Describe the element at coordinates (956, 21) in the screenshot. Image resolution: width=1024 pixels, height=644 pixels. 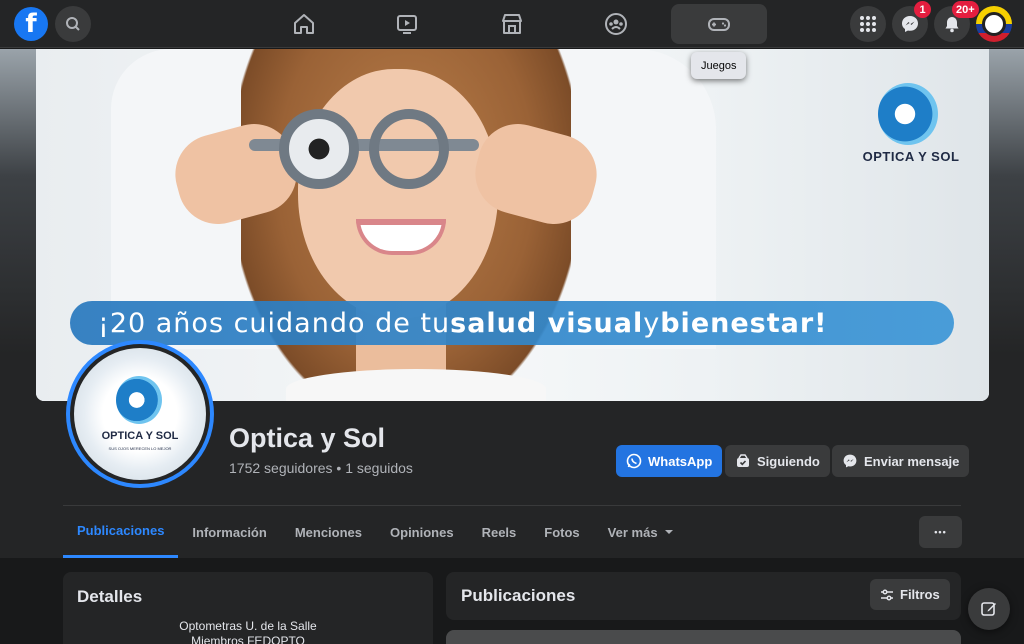
I see `notifications-button: 20+` at that location.